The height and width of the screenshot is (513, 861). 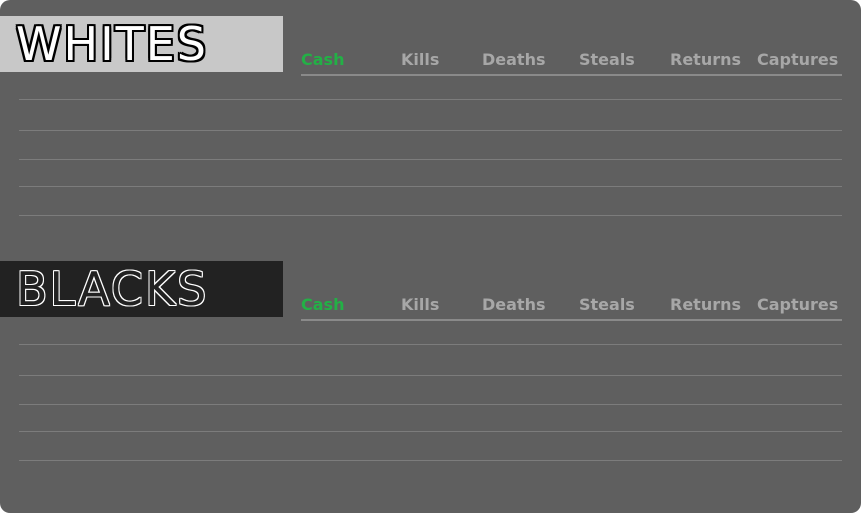 What do you see at coordinates (112, 289) in the screenshot?
I see `team-name-blacks: BLACKS` at bounding box center [112, 289].